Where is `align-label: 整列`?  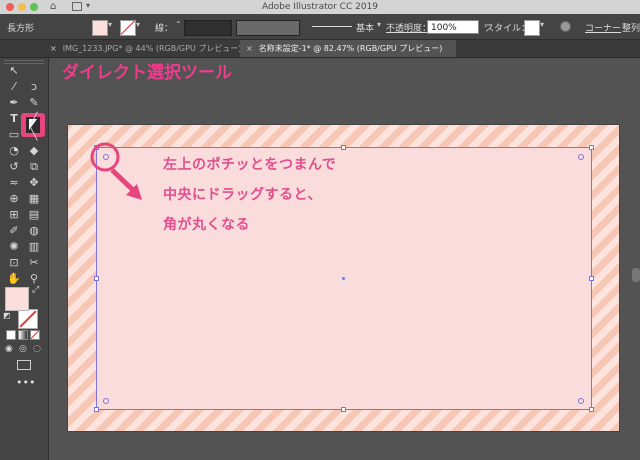 align-label: 整列 is located at coordinates (631, 27).